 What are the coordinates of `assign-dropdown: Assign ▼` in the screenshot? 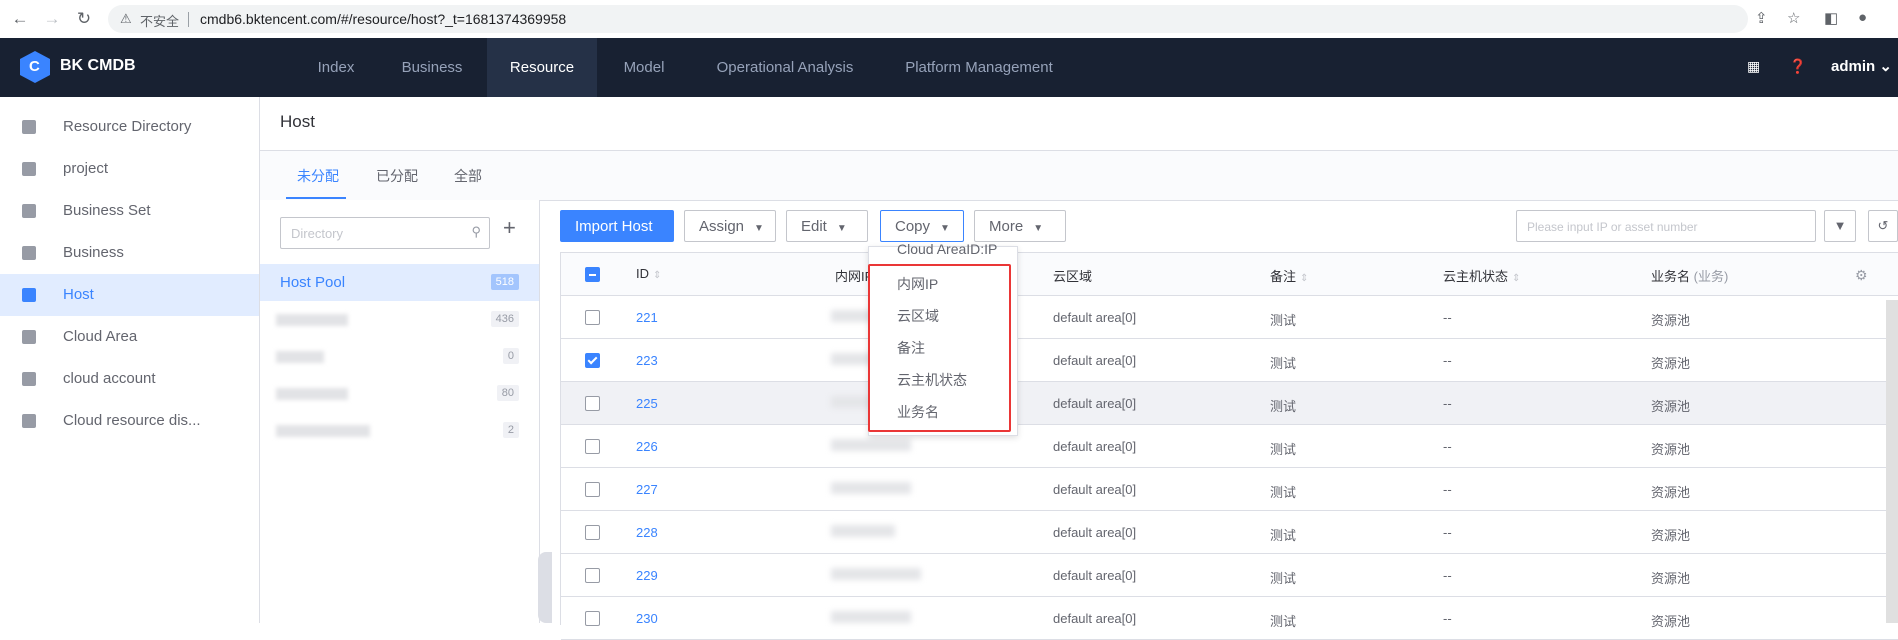 It's located at (730, 226).